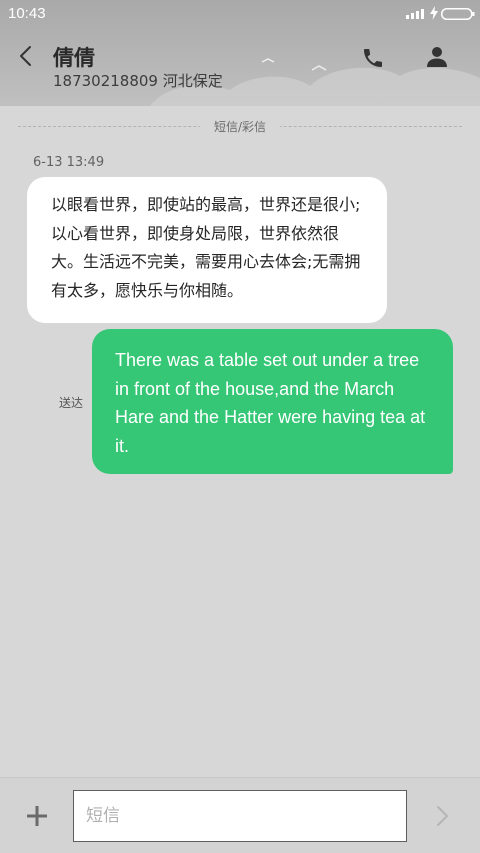  I want to click on add-icon, so click(37, 816).